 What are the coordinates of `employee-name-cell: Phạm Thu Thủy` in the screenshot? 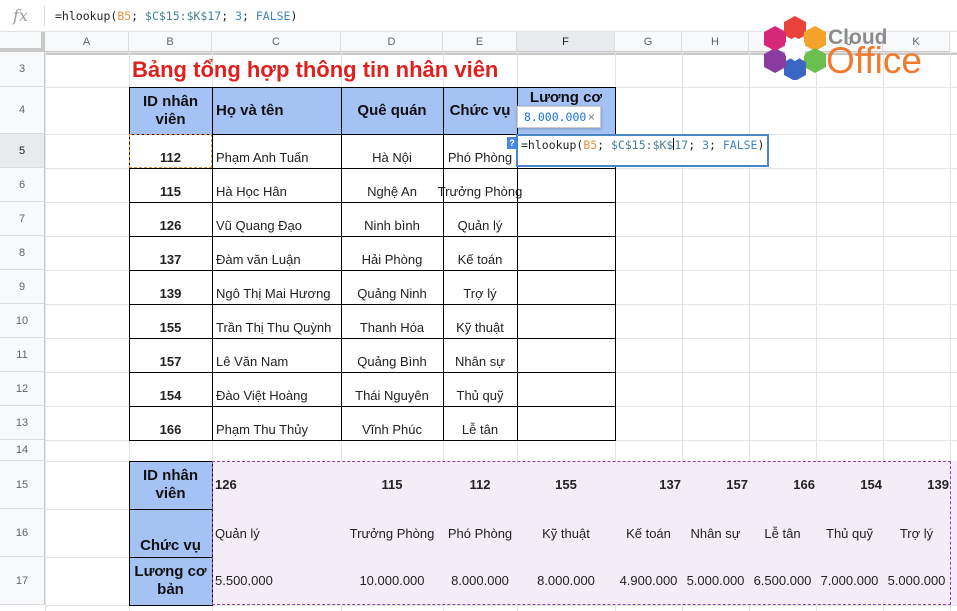 It's located at (278, 429).